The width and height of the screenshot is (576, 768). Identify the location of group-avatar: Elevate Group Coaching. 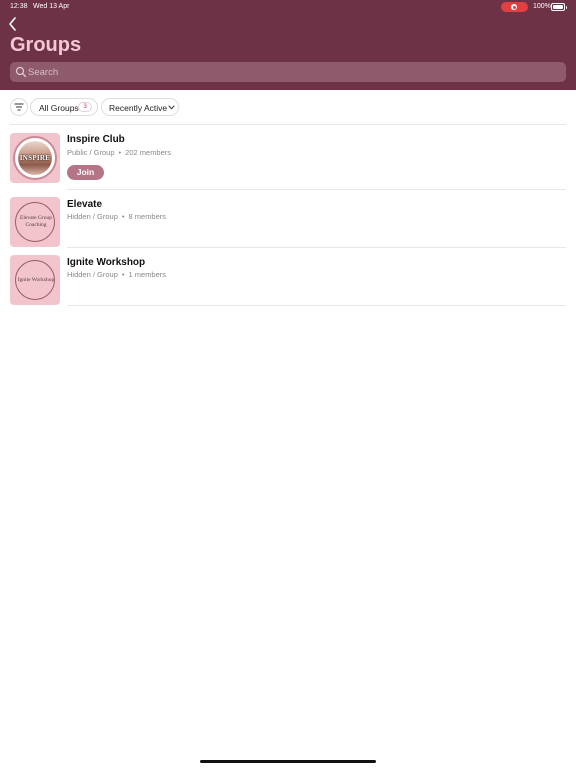
(35, 222).